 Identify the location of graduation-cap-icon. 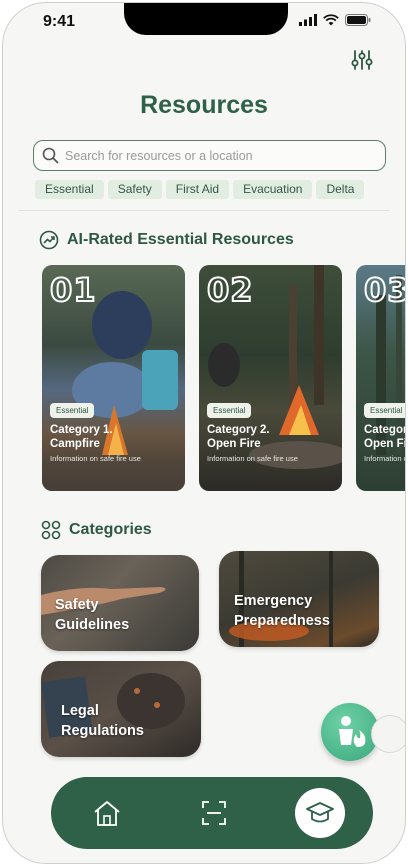
(320, 812).